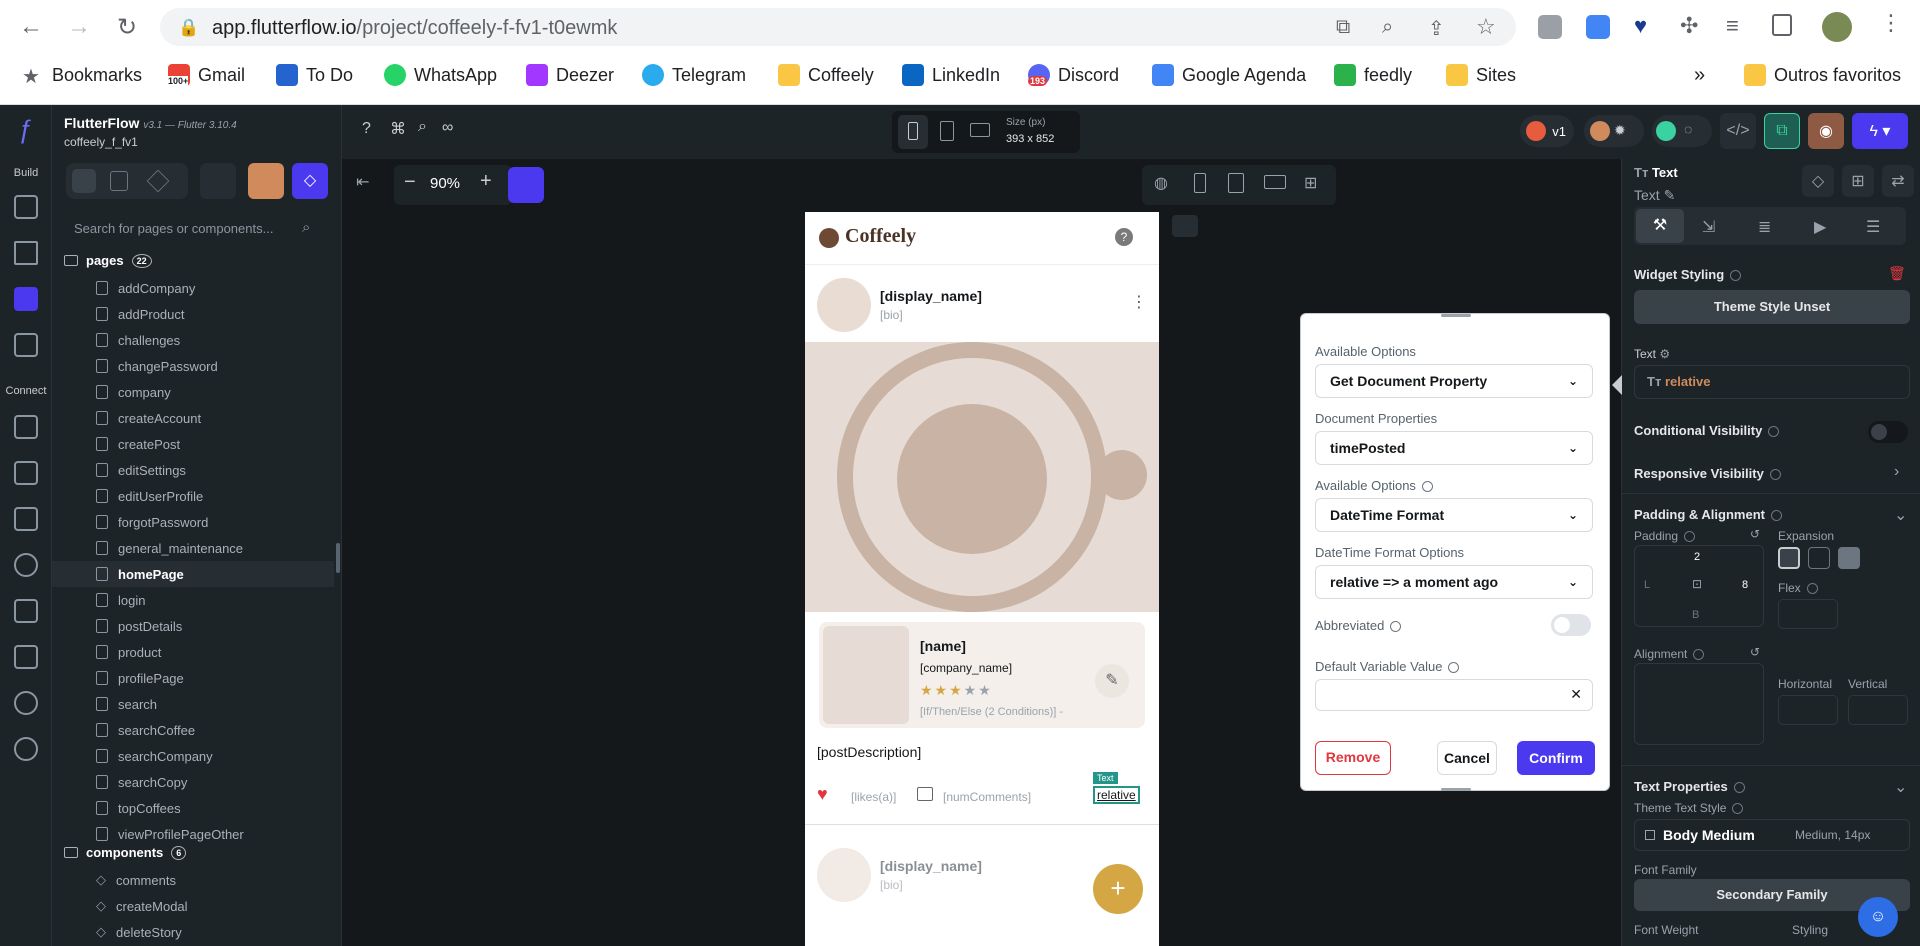  What do you see at coordinates (1873, 227) in the screenshot?
I see `tab-docs-icon: ☰` at bounding box center [1873, 227].